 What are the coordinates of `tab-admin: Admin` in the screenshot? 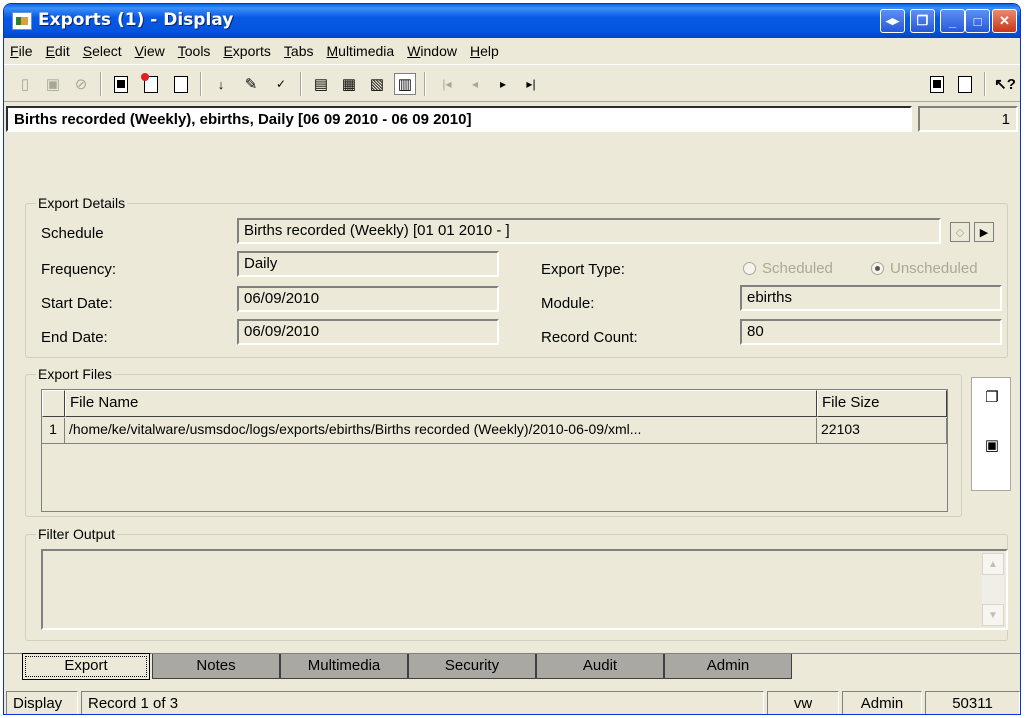 It's located at (728, 666).